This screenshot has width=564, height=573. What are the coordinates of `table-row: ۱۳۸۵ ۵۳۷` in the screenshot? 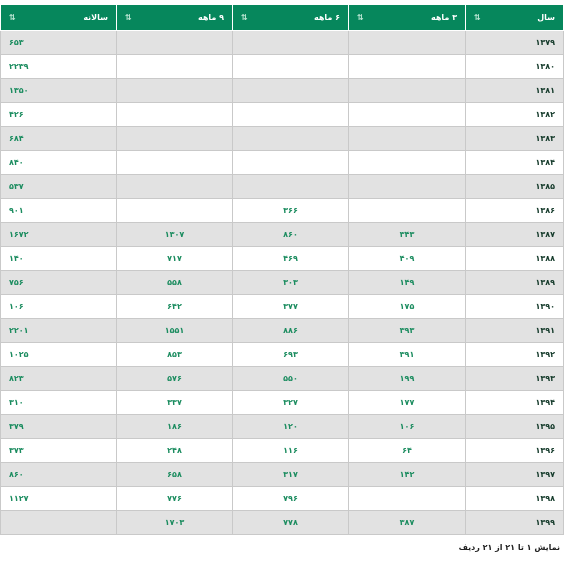 It's located at (282, 186).